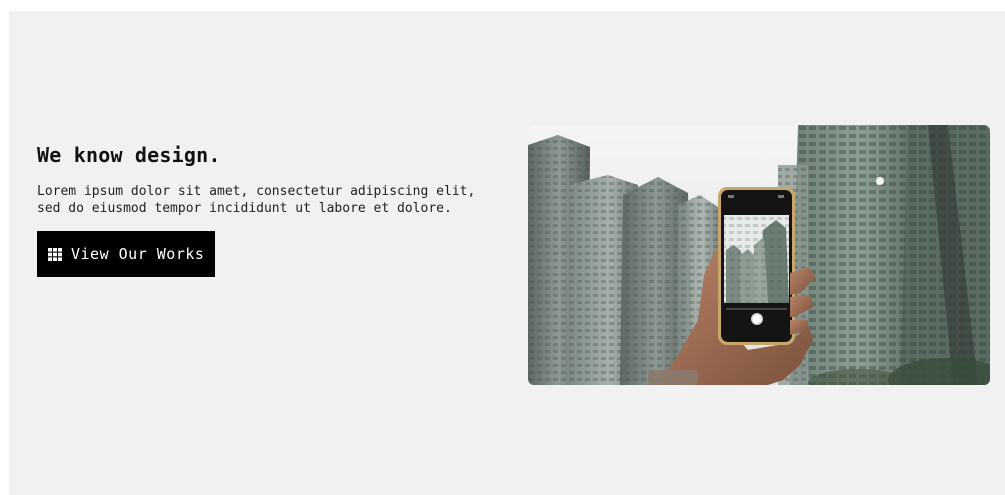  Describe the element at coordinates (138, 254) in the screenshot. I see `view-our-works-label: View Our Works` at that location.